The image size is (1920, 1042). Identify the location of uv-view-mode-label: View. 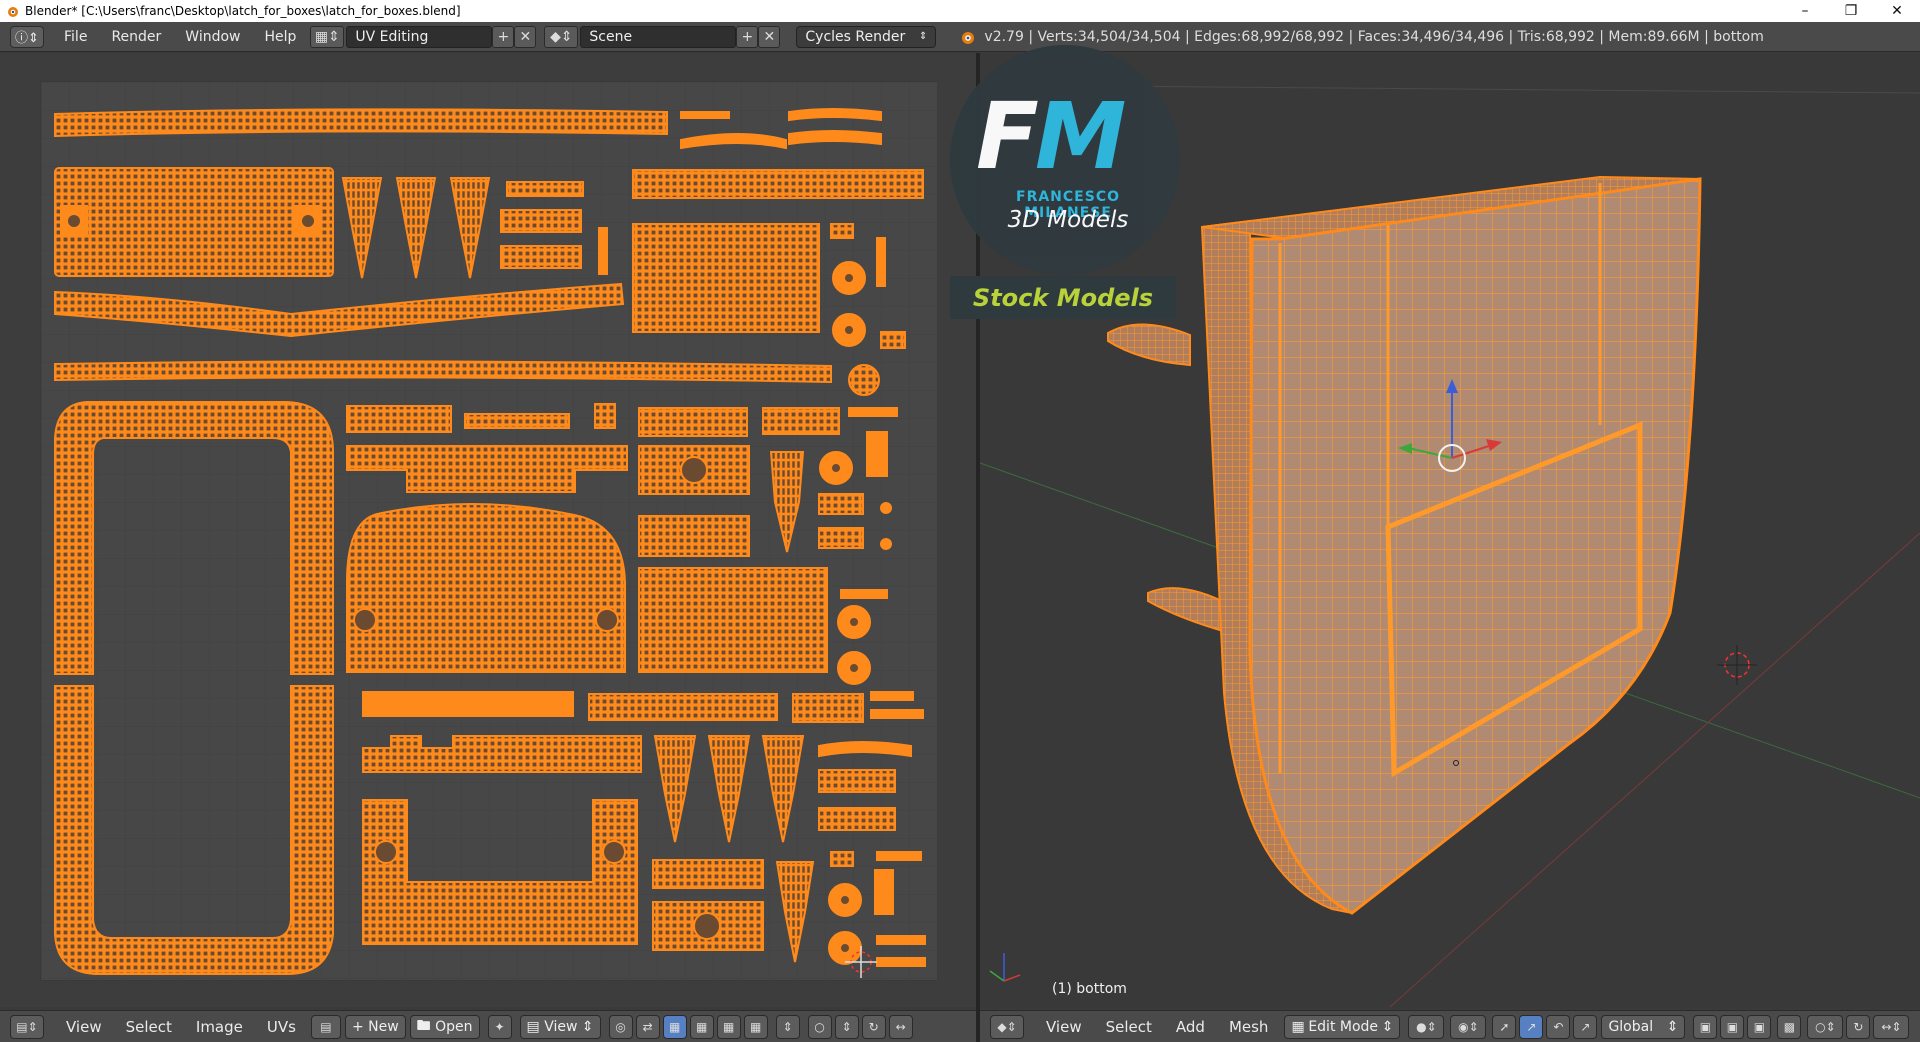
(561, 1026).